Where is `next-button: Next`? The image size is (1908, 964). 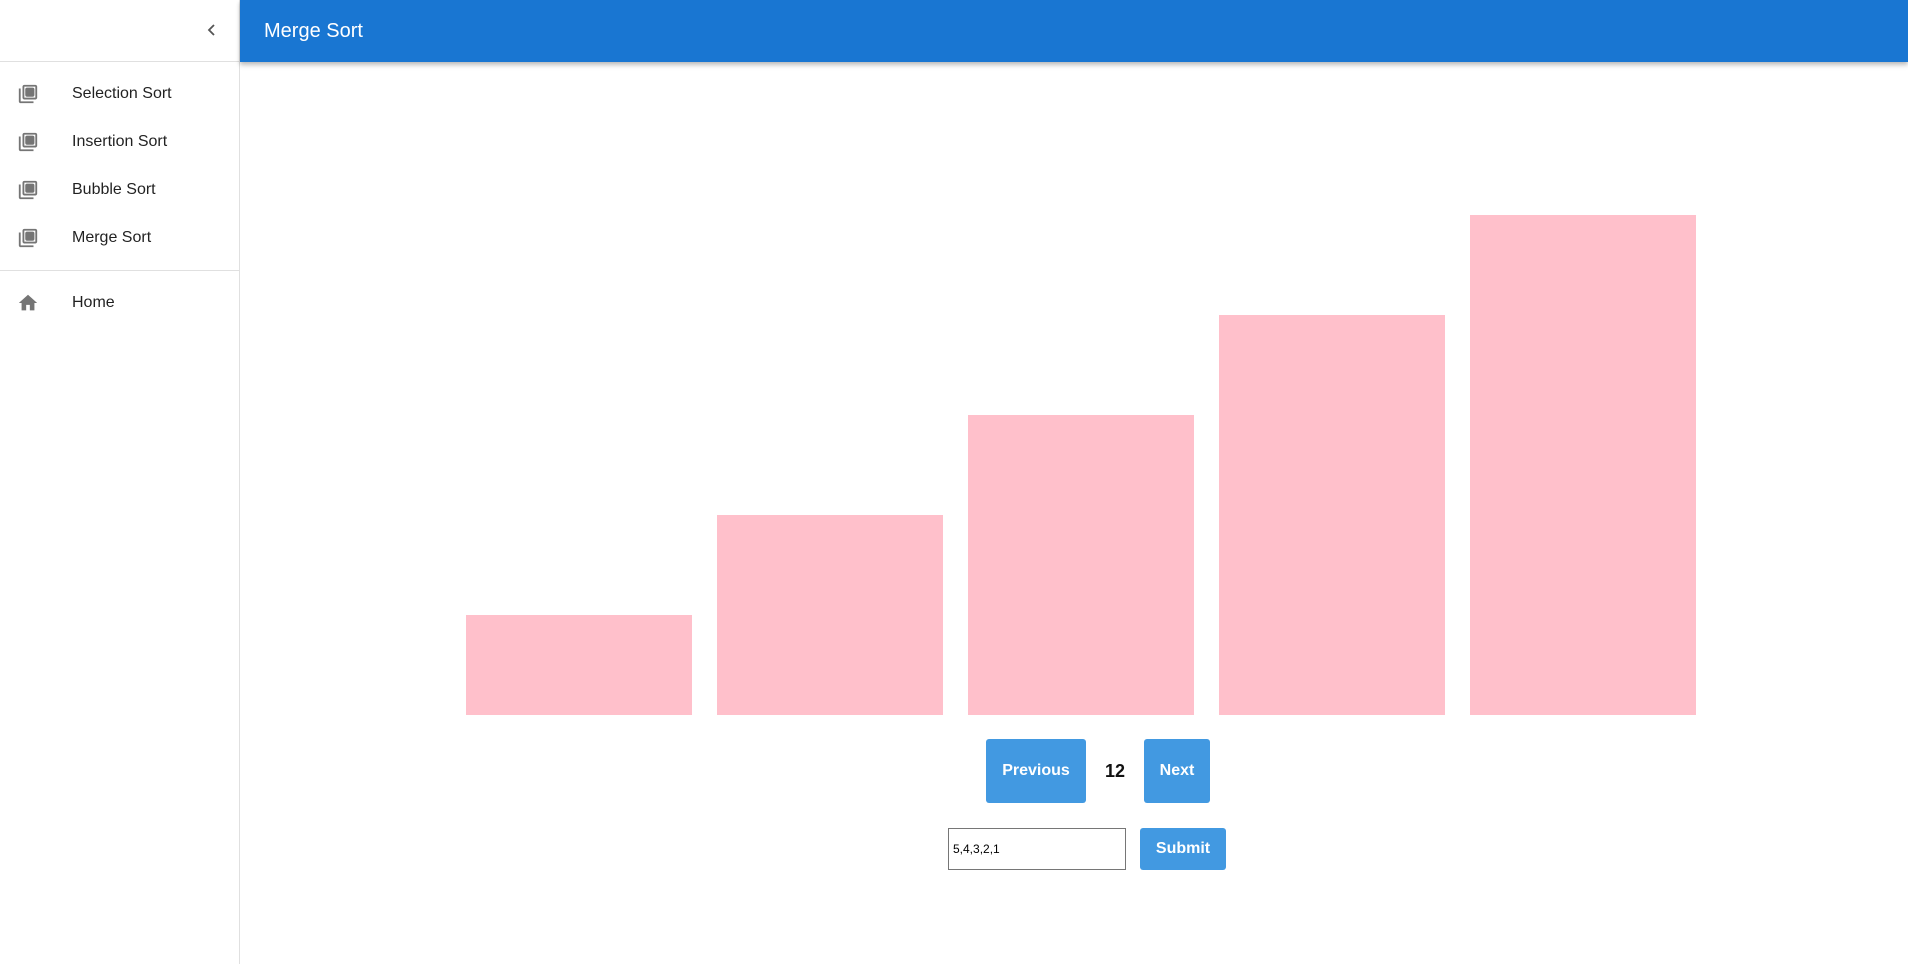
next-button: Next is located at coordinates (1177, 771).